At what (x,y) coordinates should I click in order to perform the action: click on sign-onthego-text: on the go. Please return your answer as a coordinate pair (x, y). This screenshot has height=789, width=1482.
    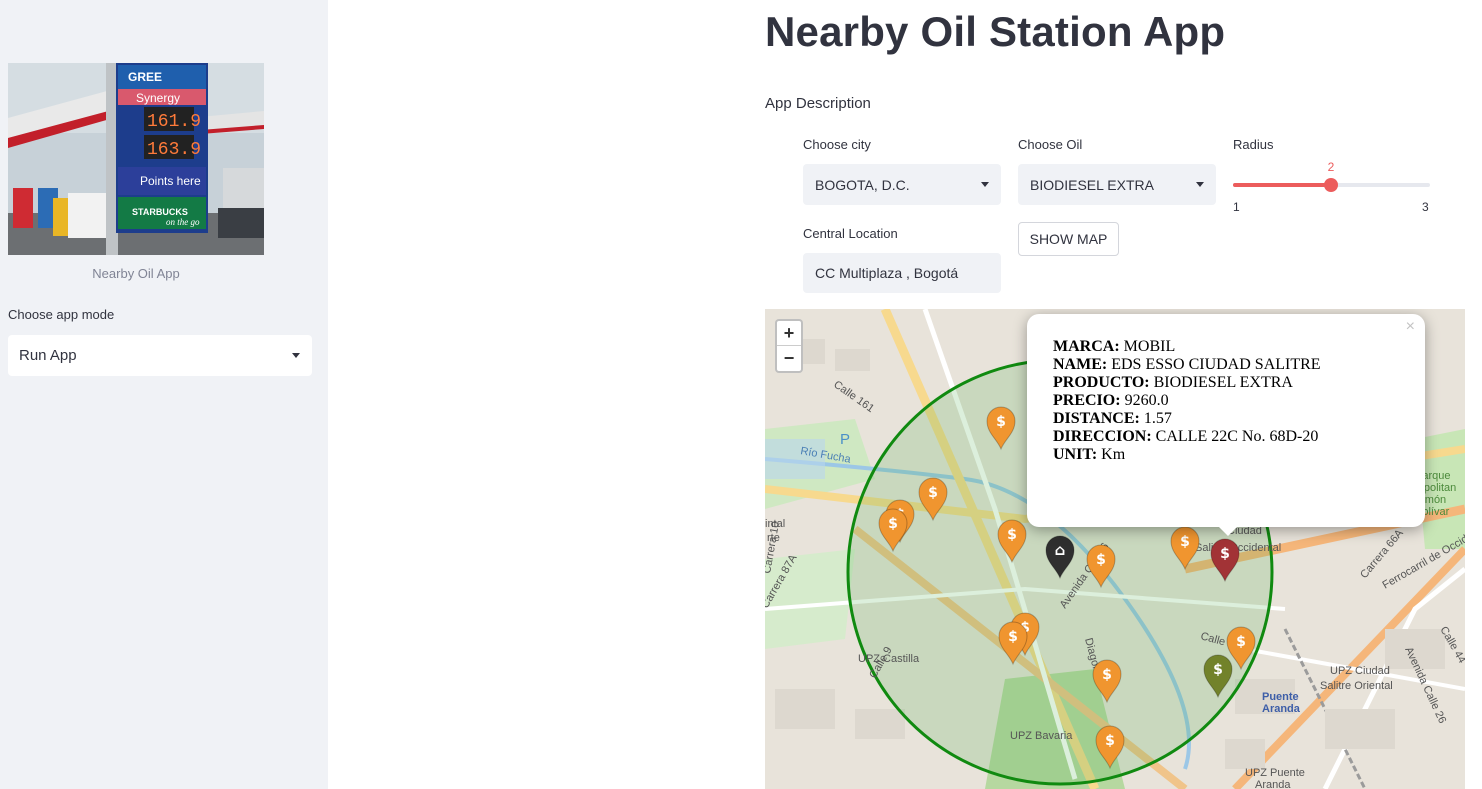
    Looking at the image, I should click on (183, 222).